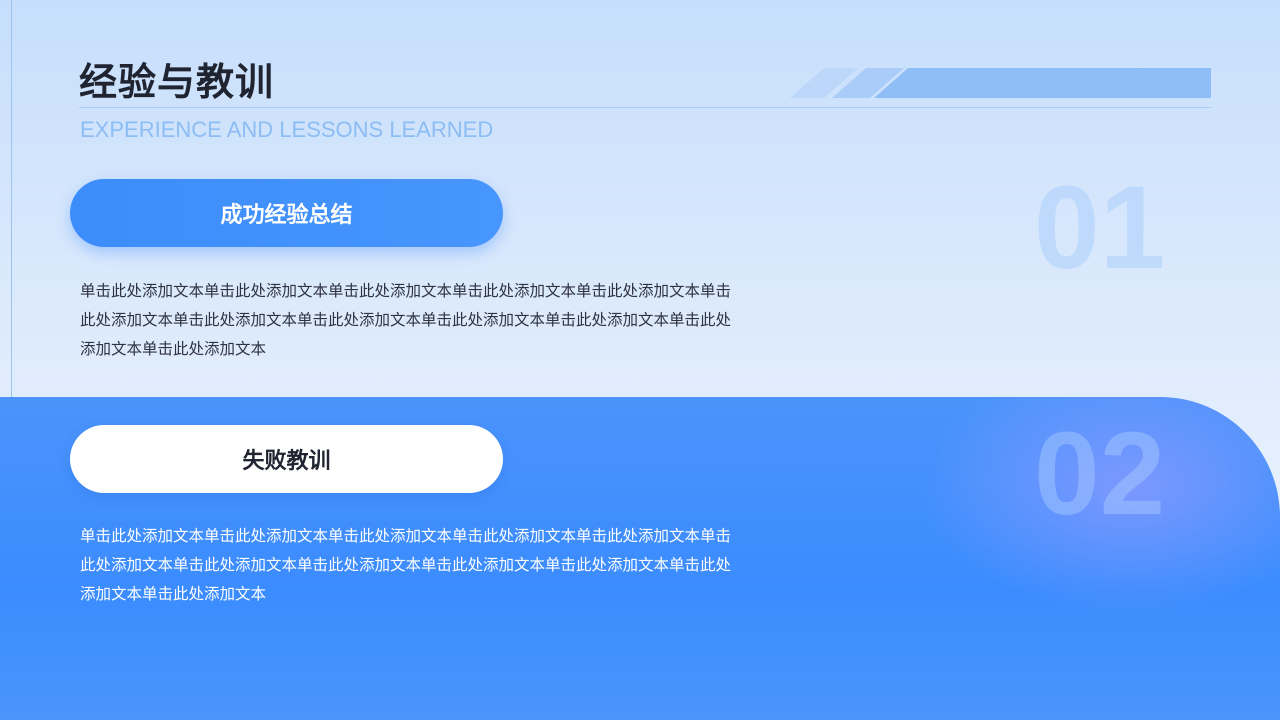 This screenshot has width=1280, height=720. What do you see at coordinates (286, 459) in the screenshot?
I see `section-heading-2: 失败教训` at bounding box center [286, 459].